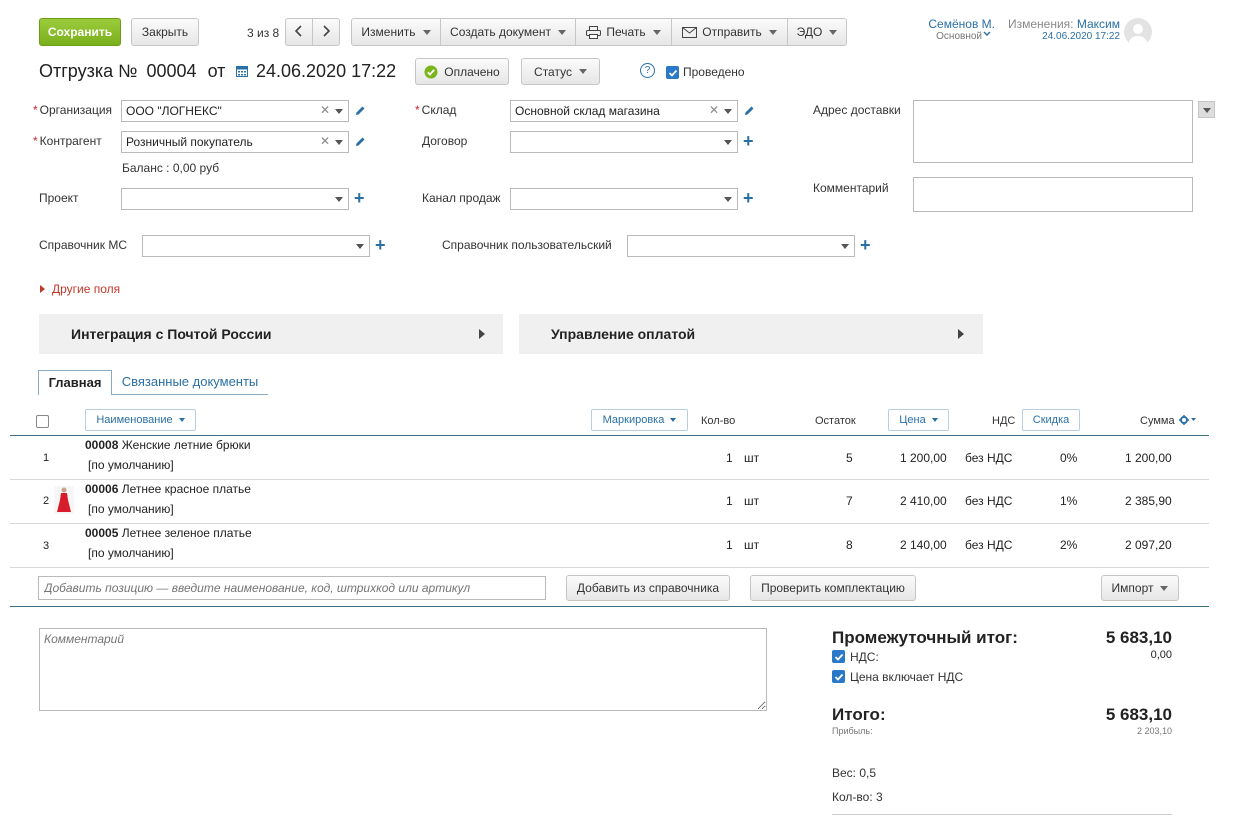  Describe the element at coordinates (102, 489) in the screenshot. I see `product-code: 00006` at that location.